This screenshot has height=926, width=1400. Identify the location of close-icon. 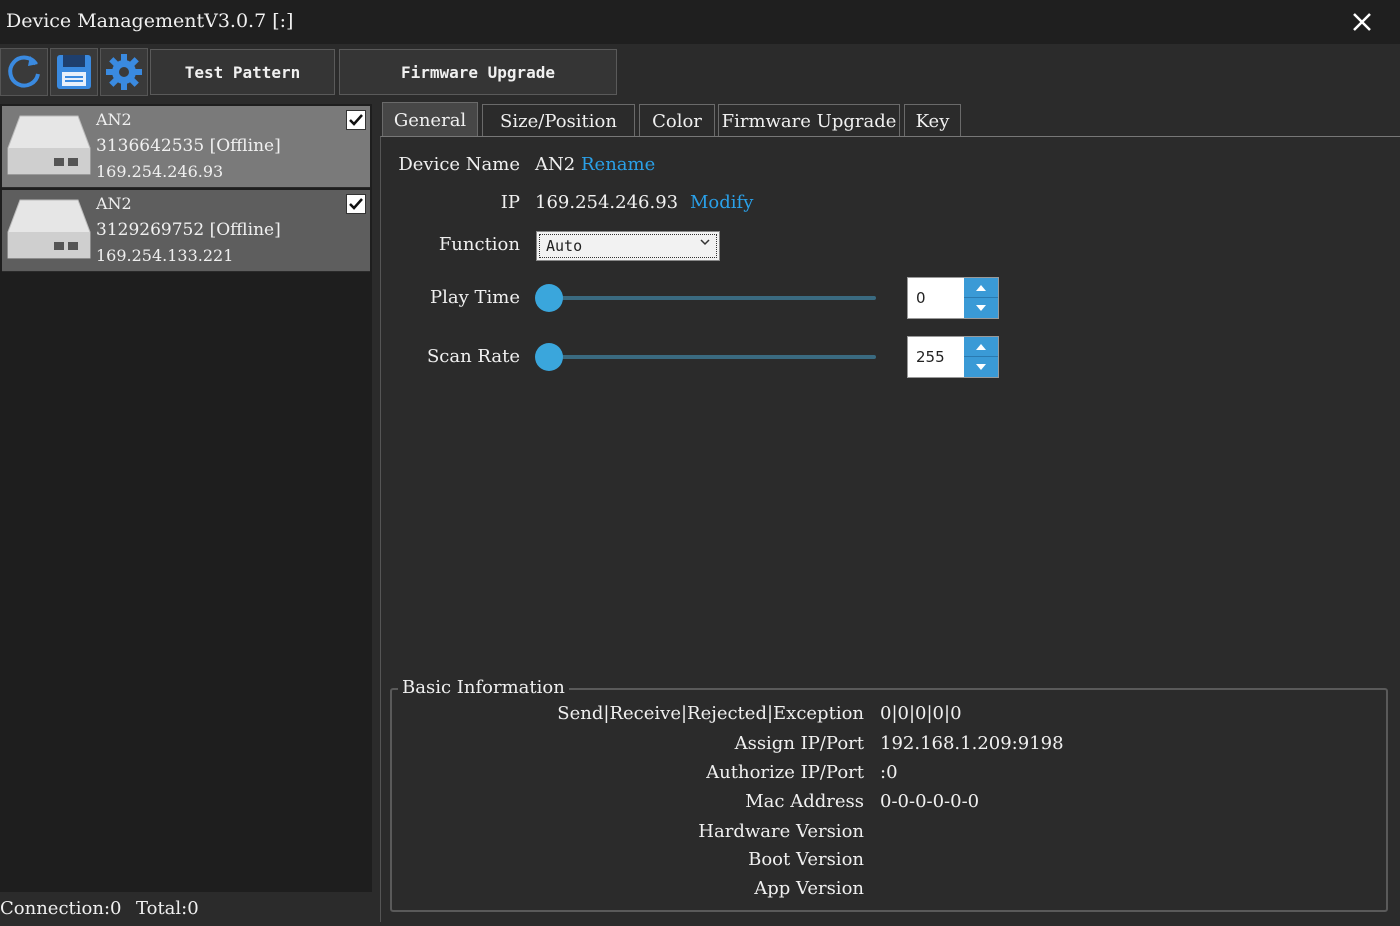
(1362, 22).